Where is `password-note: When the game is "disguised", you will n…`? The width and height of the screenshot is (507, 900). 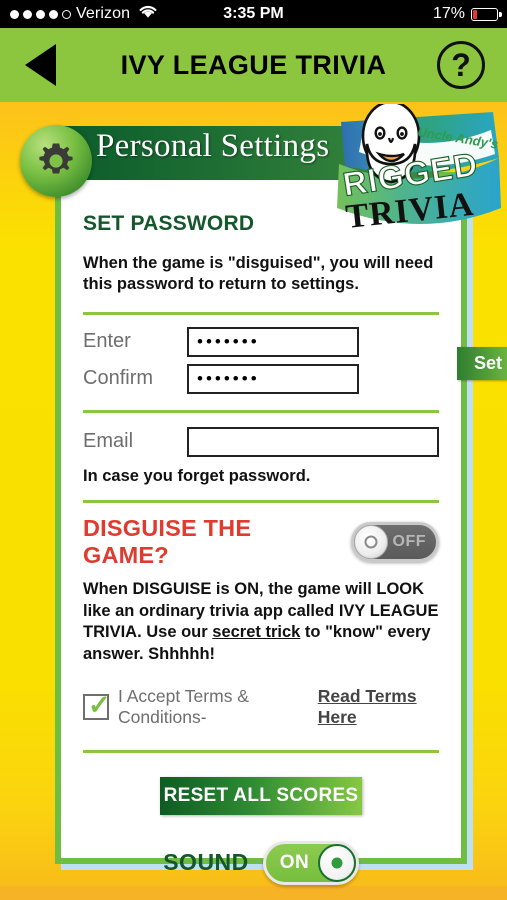 password-note: When the game is "disguised", you will n… is located at coordinates (258, 274).